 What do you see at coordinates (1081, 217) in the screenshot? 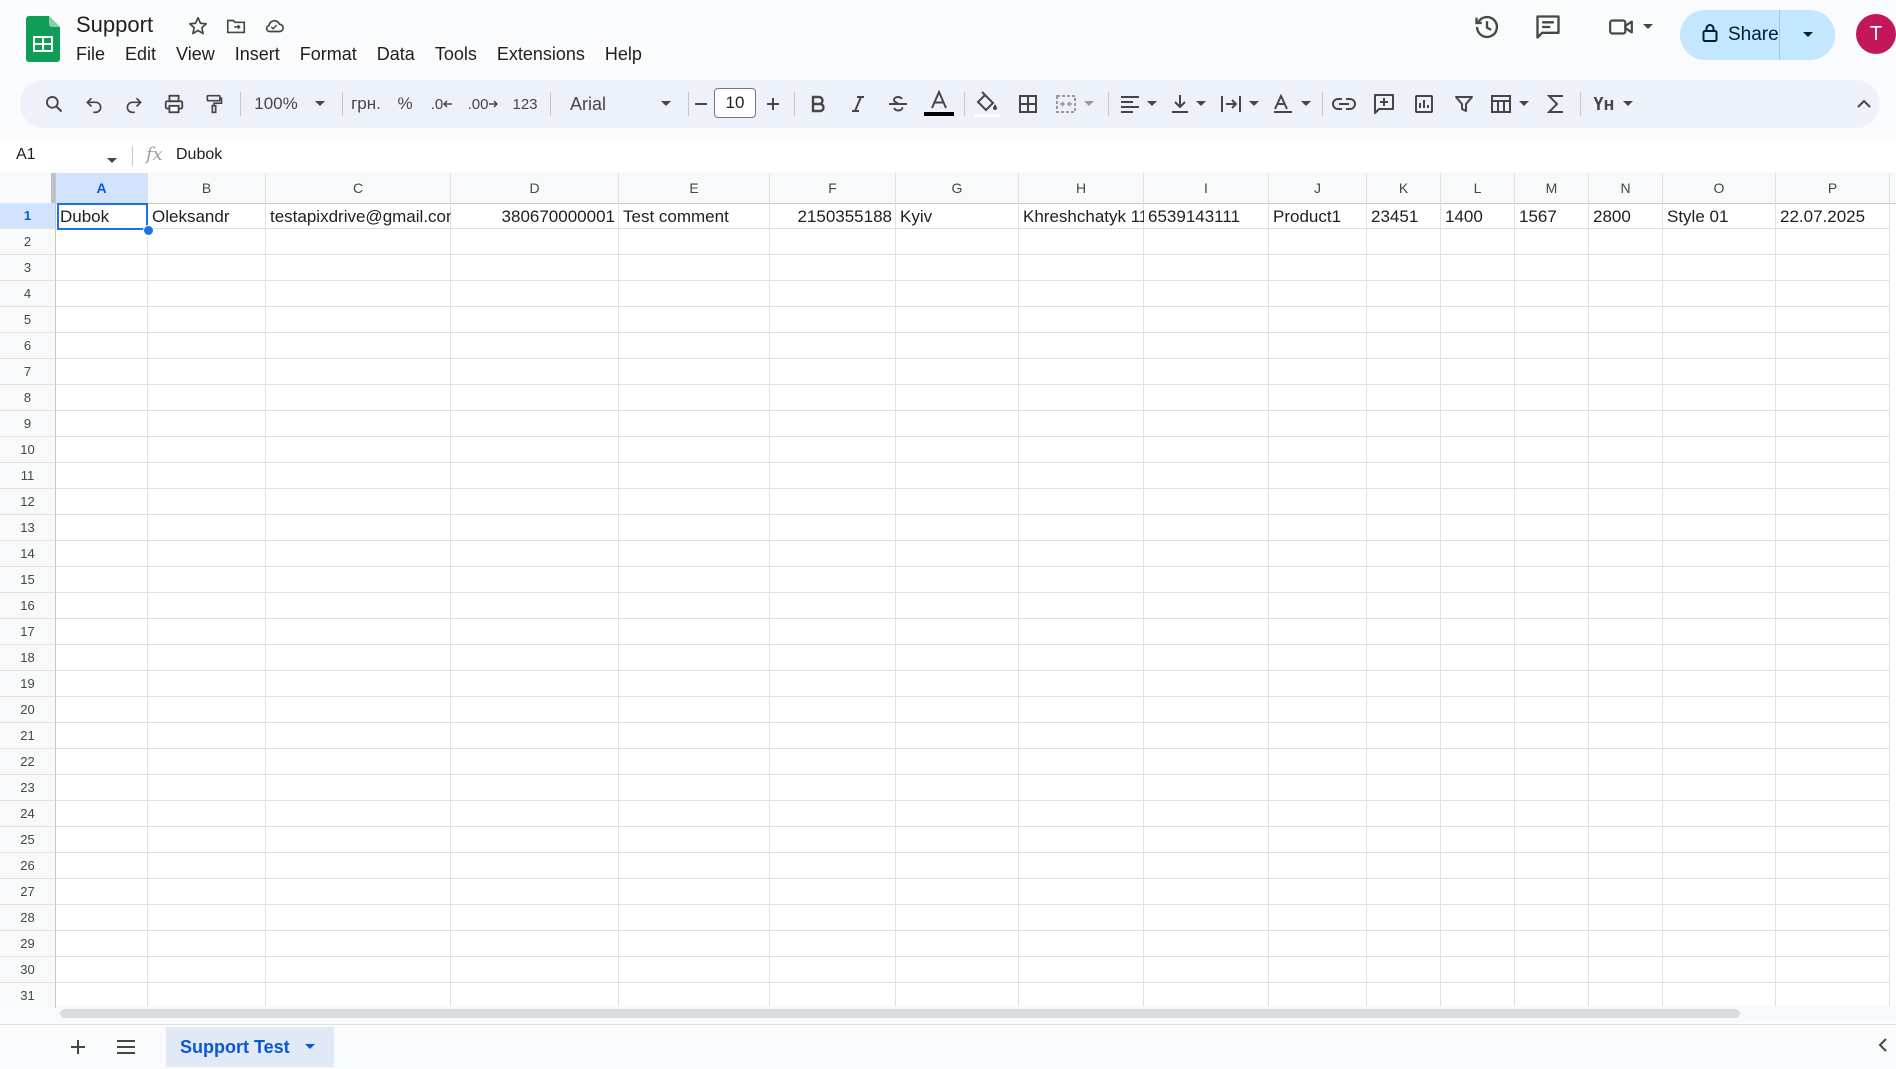
I see `cell-h1: Khreshchatyk 11` at bounding box center [1081, 217].